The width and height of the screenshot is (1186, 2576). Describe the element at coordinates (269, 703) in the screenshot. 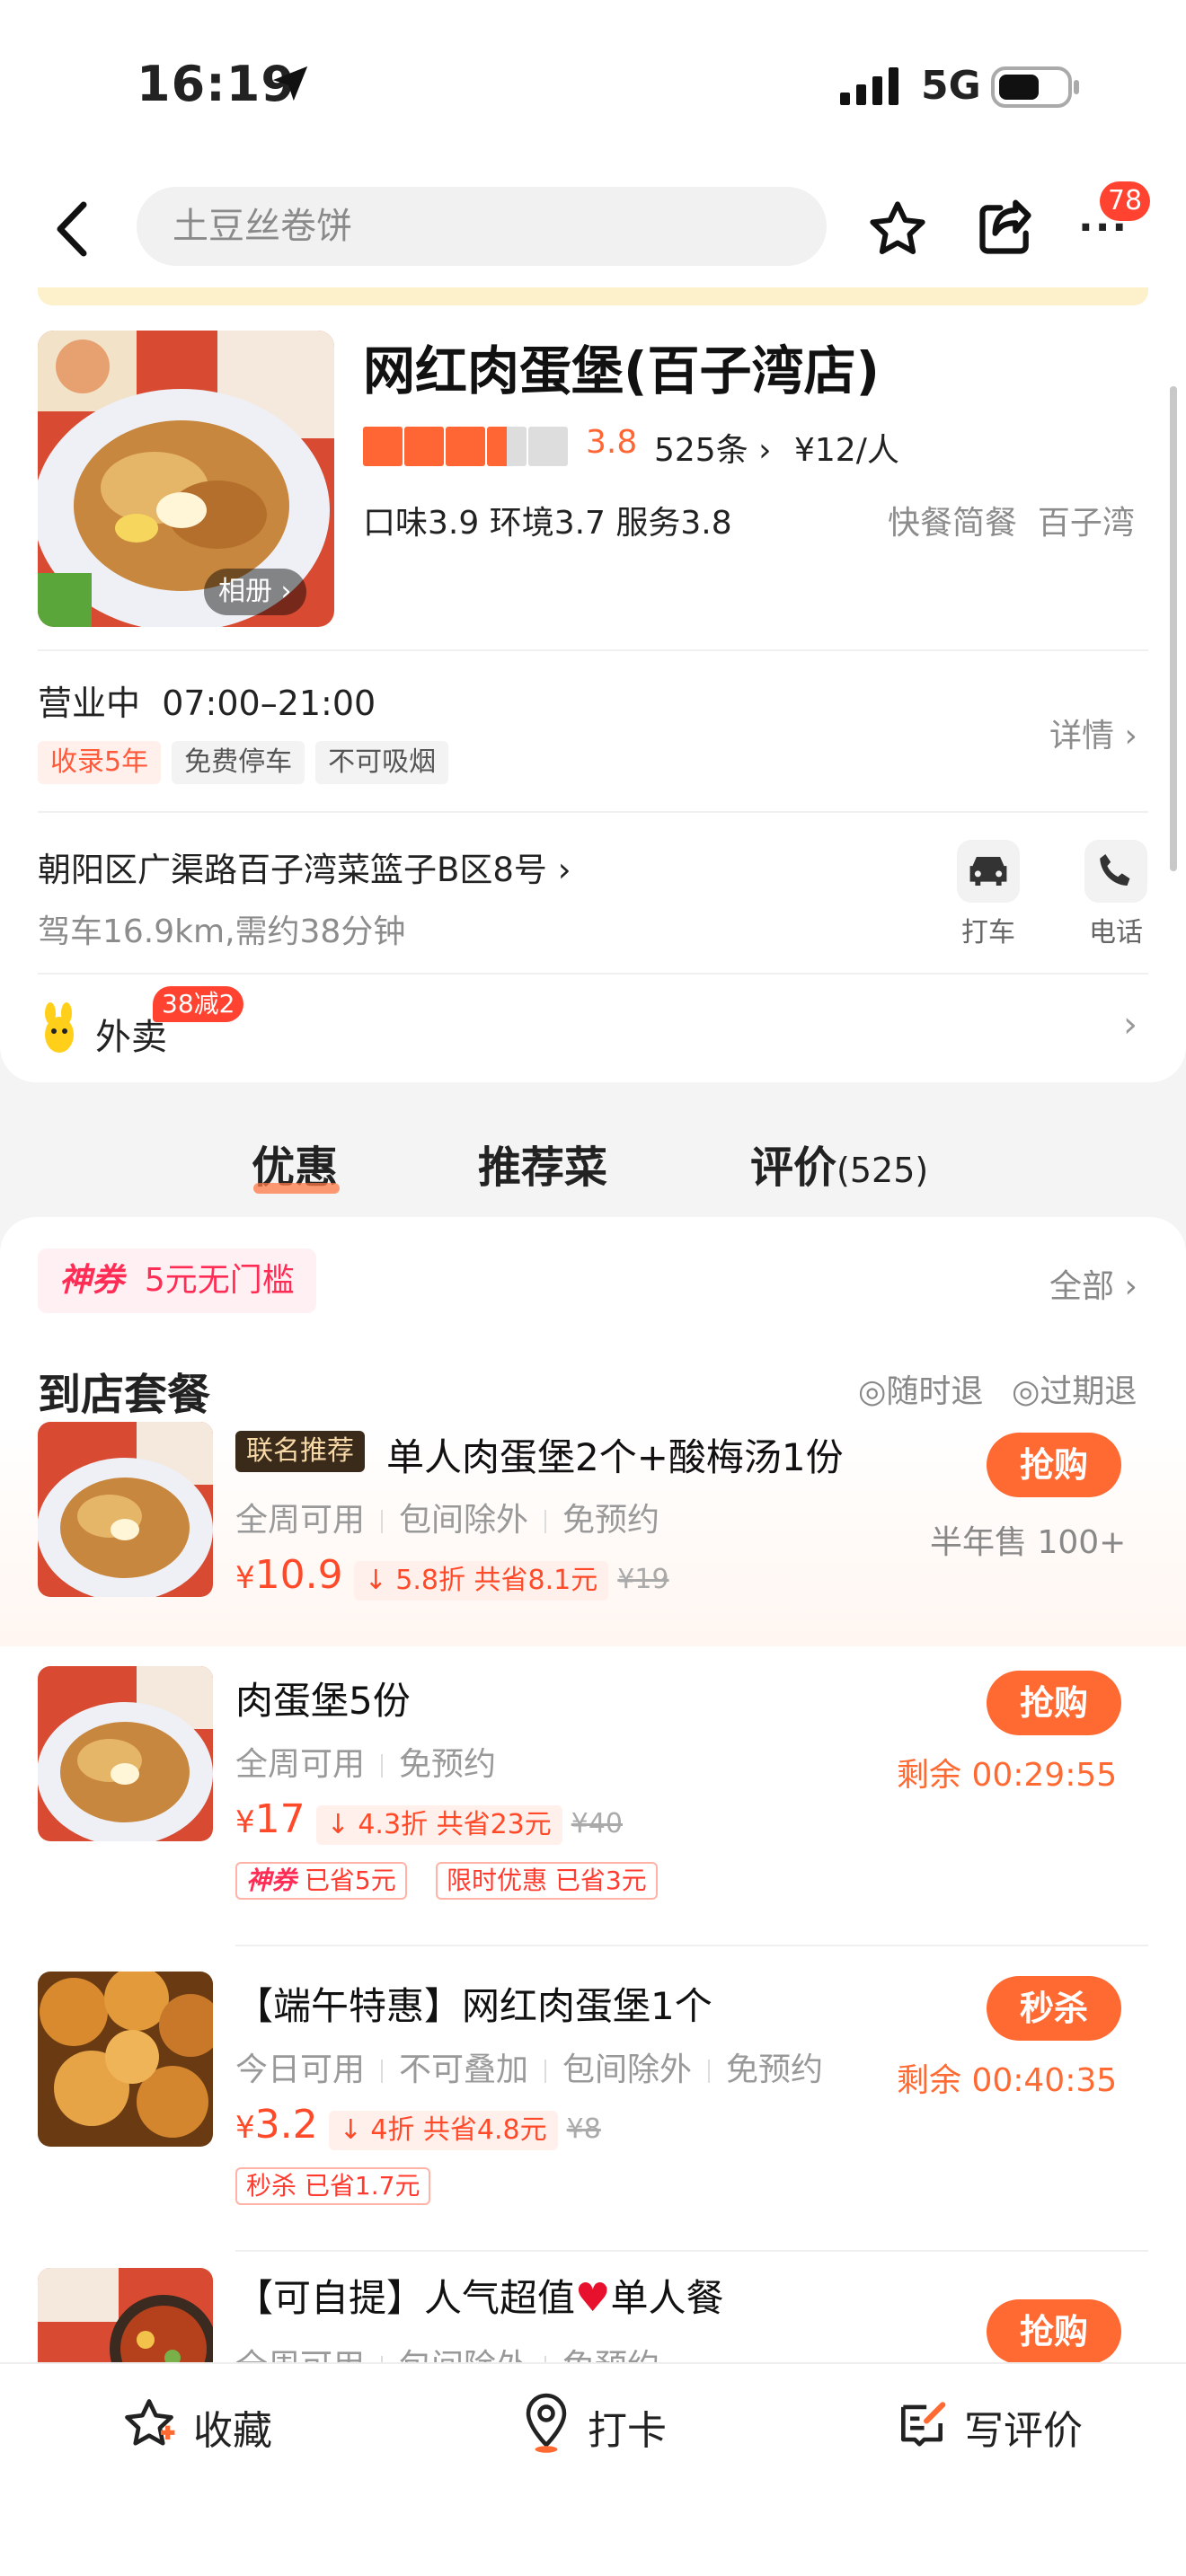

I see `hours-text: 07:00–21:00` at that location.